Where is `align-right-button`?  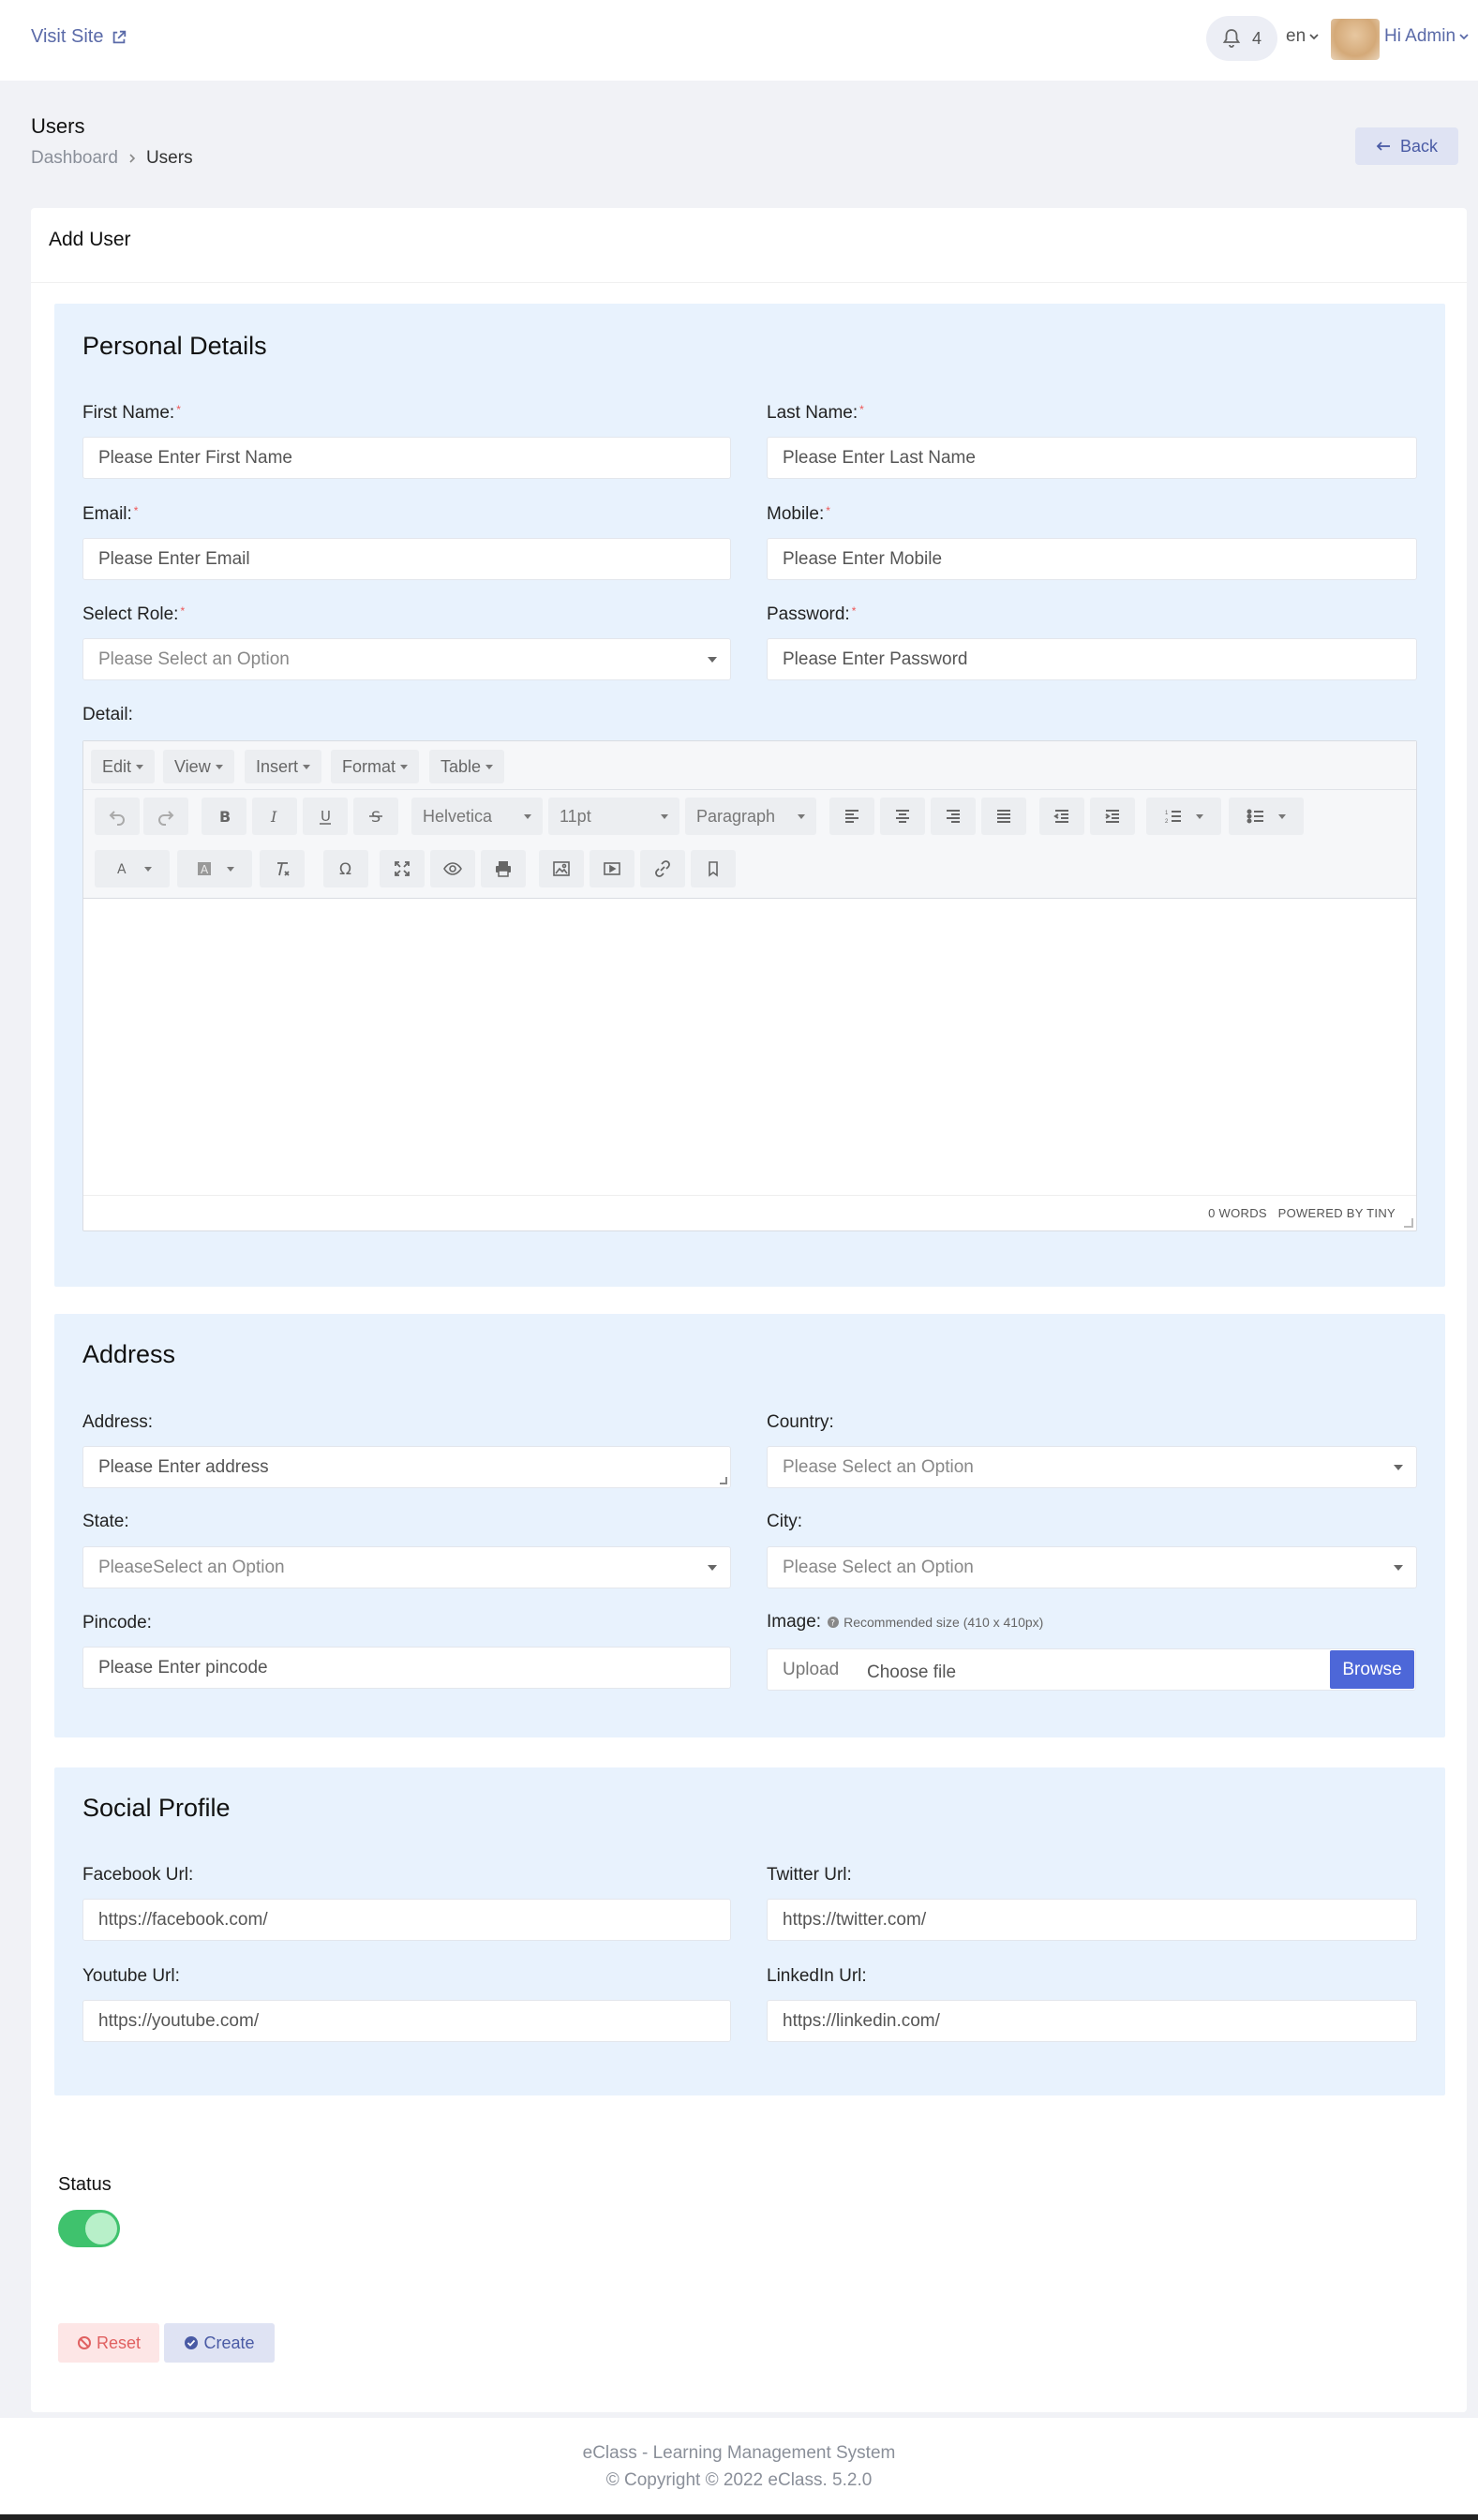 align-right-button is located at coordinates (954, 816).